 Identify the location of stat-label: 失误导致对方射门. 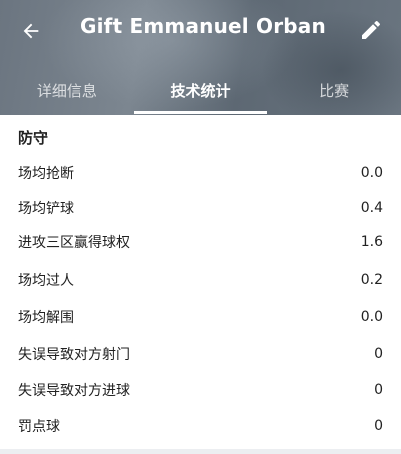
(74, 355).